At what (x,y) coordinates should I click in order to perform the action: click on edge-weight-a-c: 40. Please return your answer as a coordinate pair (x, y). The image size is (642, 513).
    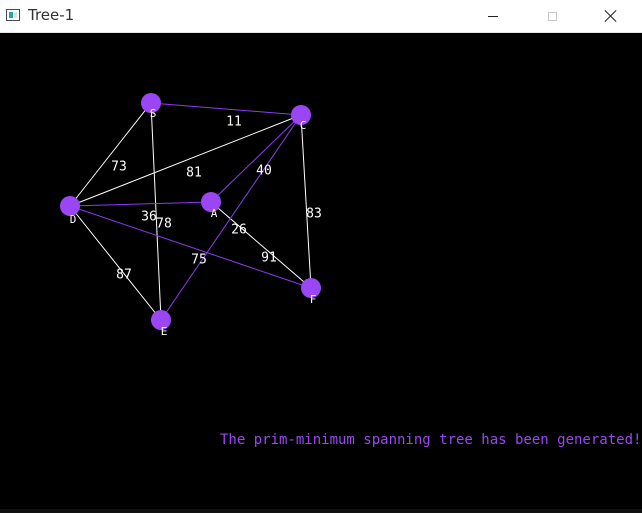
    Looking at the image, I should click on (264, 171).